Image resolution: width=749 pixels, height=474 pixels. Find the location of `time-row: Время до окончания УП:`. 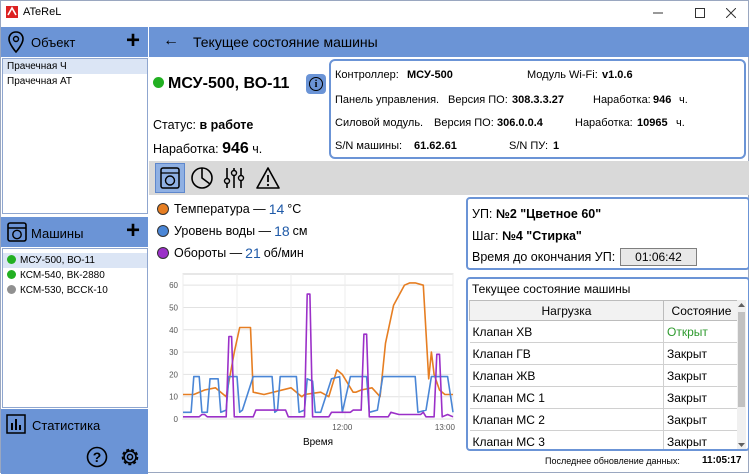

time-row: Время до окончания УП: is located at coordinates (543, 257).